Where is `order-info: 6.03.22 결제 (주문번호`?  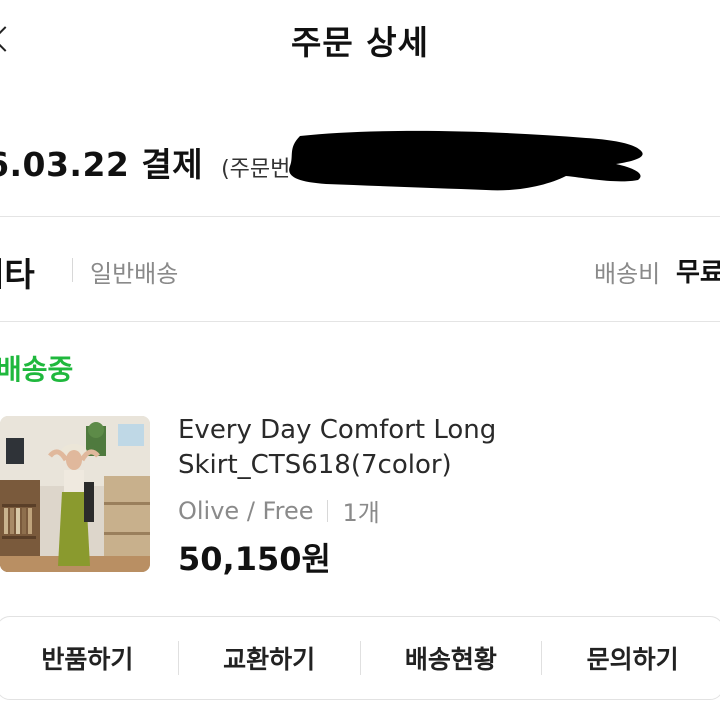
order-info: 6.03.22 결제 (주문번호 is located at coordinates (155, 162).